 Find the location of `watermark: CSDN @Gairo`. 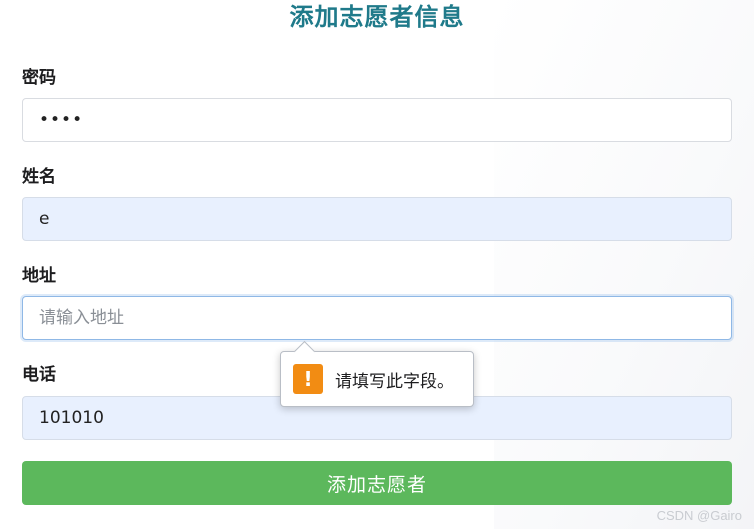

watermark: CSDN @Gairo is located at coordinates (699, 515).